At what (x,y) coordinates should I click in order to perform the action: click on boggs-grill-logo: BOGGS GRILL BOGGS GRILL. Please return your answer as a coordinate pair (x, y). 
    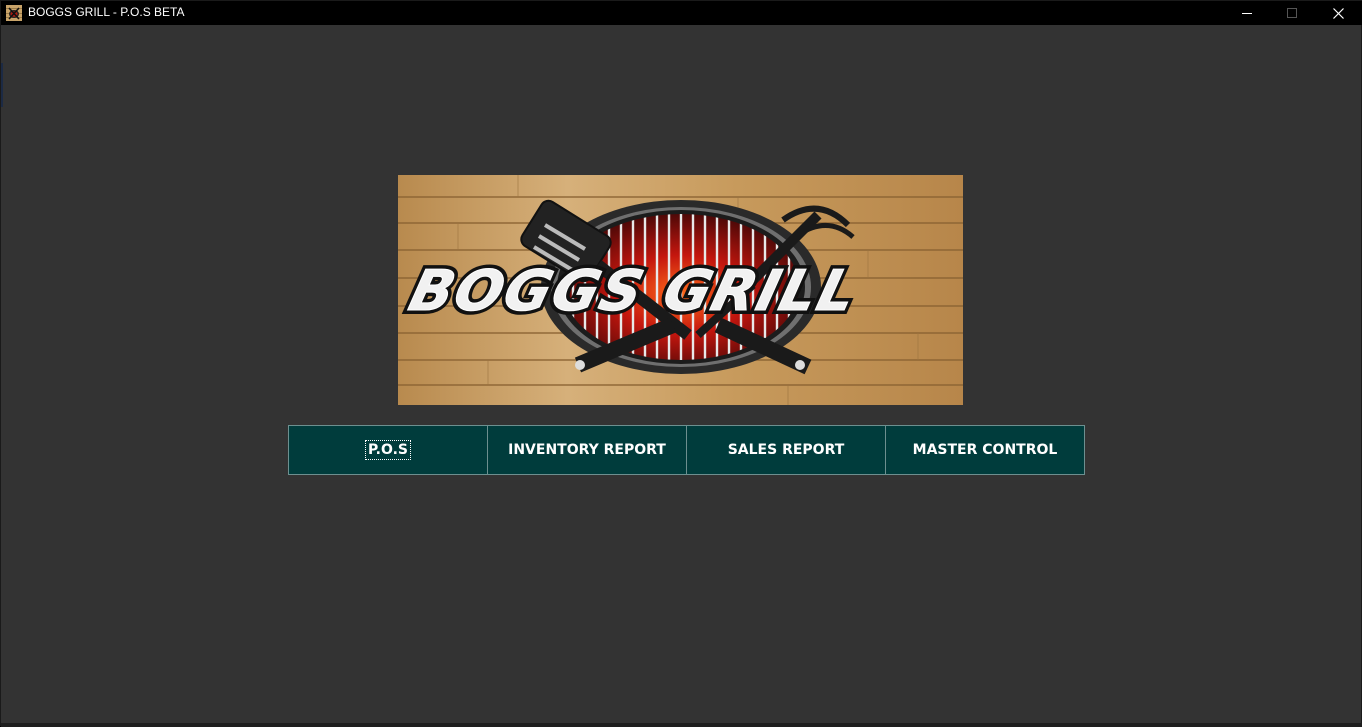
    Looking at the image, I should click on (680, 290).